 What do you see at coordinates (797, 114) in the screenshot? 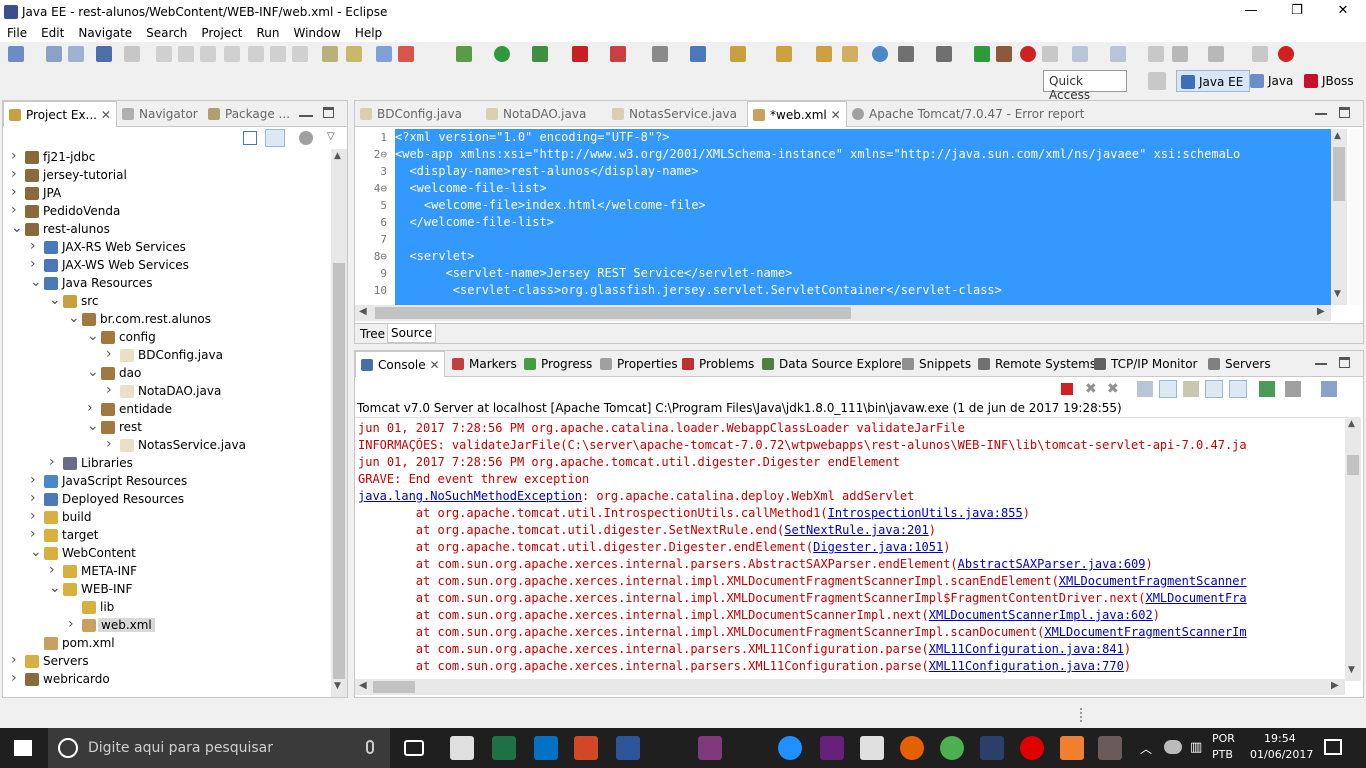
I see `tab-web-xml: *web.xml ✕` at bounding box center [797, 114].